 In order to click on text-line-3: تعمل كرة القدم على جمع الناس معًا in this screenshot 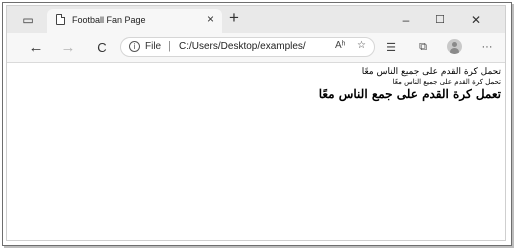, I will do `click(409, 94)`.